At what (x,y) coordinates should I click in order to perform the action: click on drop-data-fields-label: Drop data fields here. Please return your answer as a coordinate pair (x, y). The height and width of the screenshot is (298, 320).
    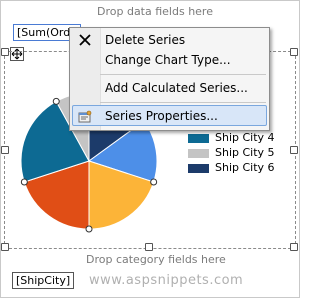
    Looking at the image, I should click on (155, 11).